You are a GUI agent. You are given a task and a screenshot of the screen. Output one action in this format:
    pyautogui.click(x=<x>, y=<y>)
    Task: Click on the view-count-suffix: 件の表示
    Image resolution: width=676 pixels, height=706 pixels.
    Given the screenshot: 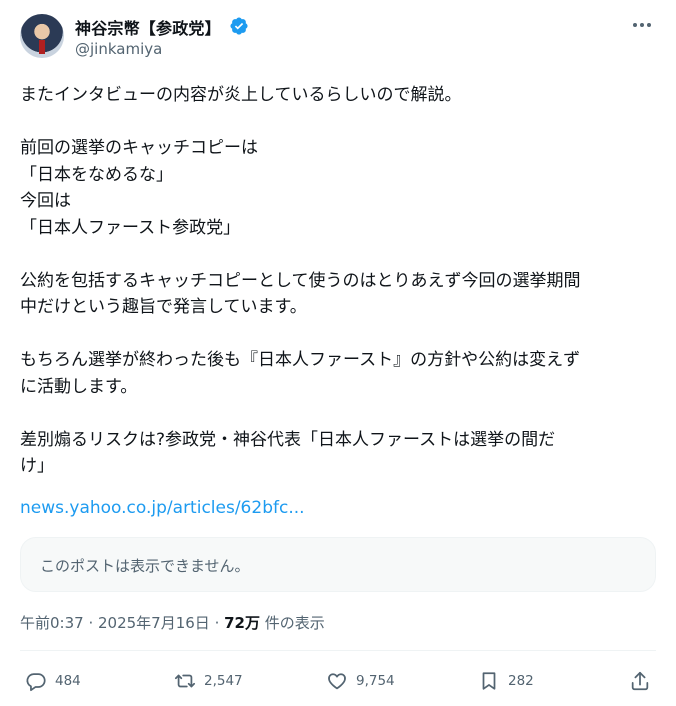 What is the action you would take?
    pyautogui.click(x=292, y=623)
    